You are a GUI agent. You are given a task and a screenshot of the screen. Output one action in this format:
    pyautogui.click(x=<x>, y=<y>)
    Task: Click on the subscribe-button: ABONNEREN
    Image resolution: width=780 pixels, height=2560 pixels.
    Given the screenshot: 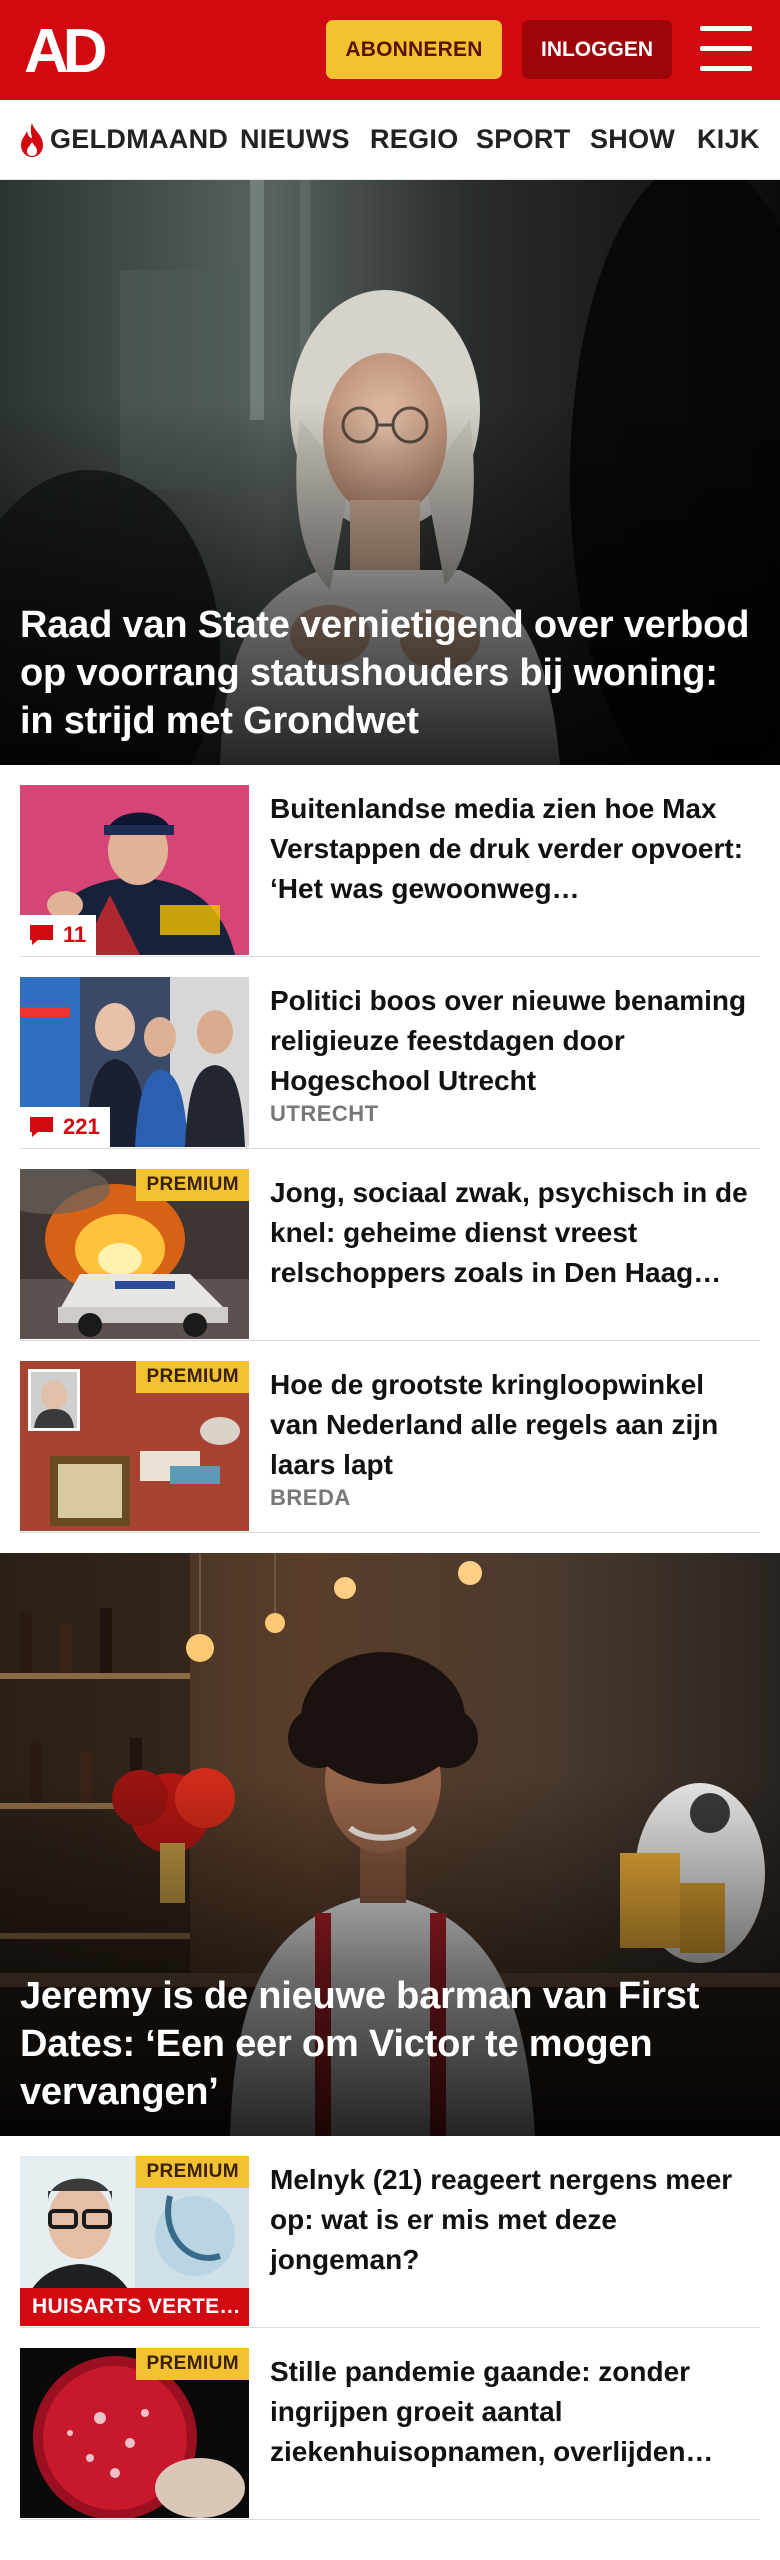 What is the action you would take?
    pyautogui.click(x=414, y=49)
    